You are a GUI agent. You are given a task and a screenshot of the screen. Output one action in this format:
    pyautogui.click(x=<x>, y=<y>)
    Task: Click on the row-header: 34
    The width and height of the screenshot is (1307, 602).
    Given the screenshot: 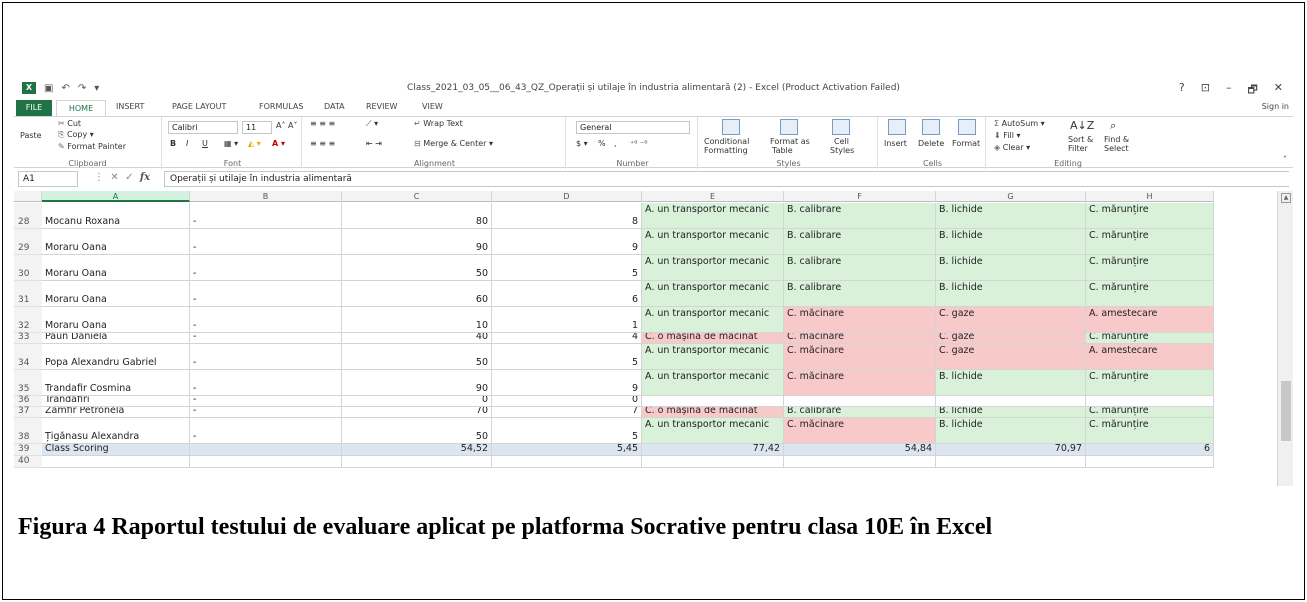 What is the action you would take?
    pyautogui.click(x=28, y=357)
    